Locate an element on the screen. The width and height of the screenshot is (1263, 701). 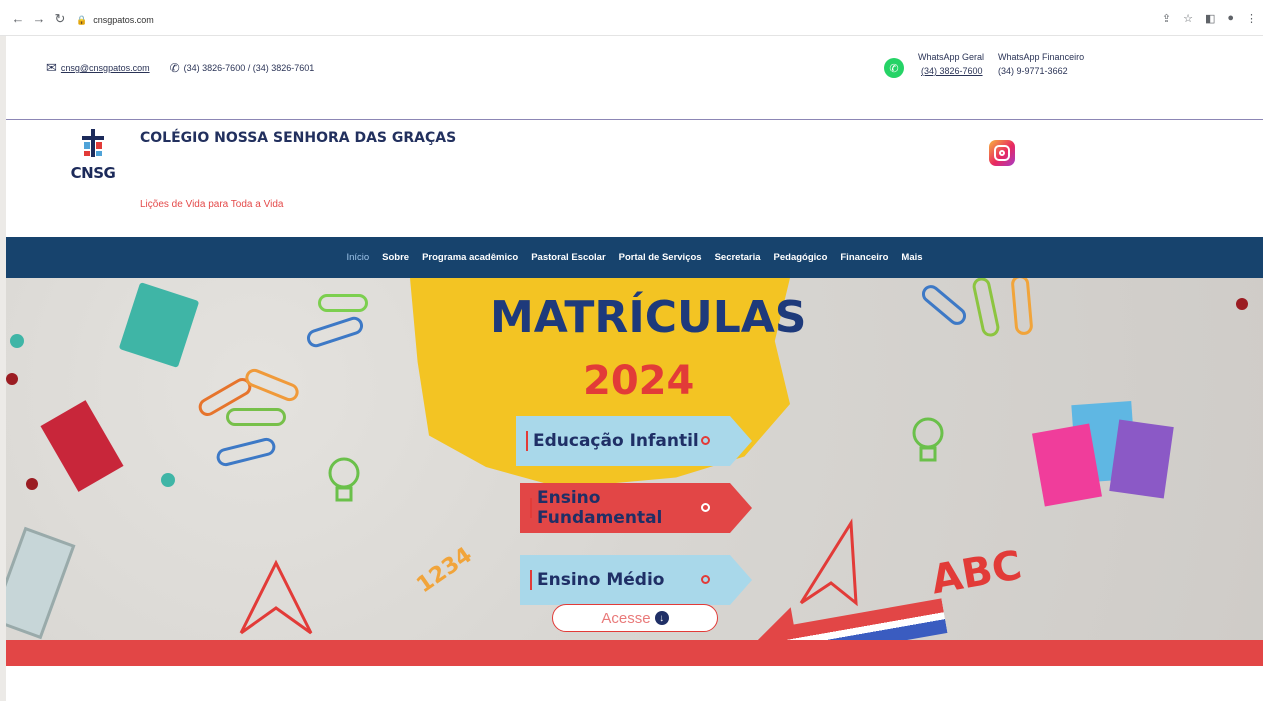
envelope-icon: ✉ is located at coordinates (51, 67).